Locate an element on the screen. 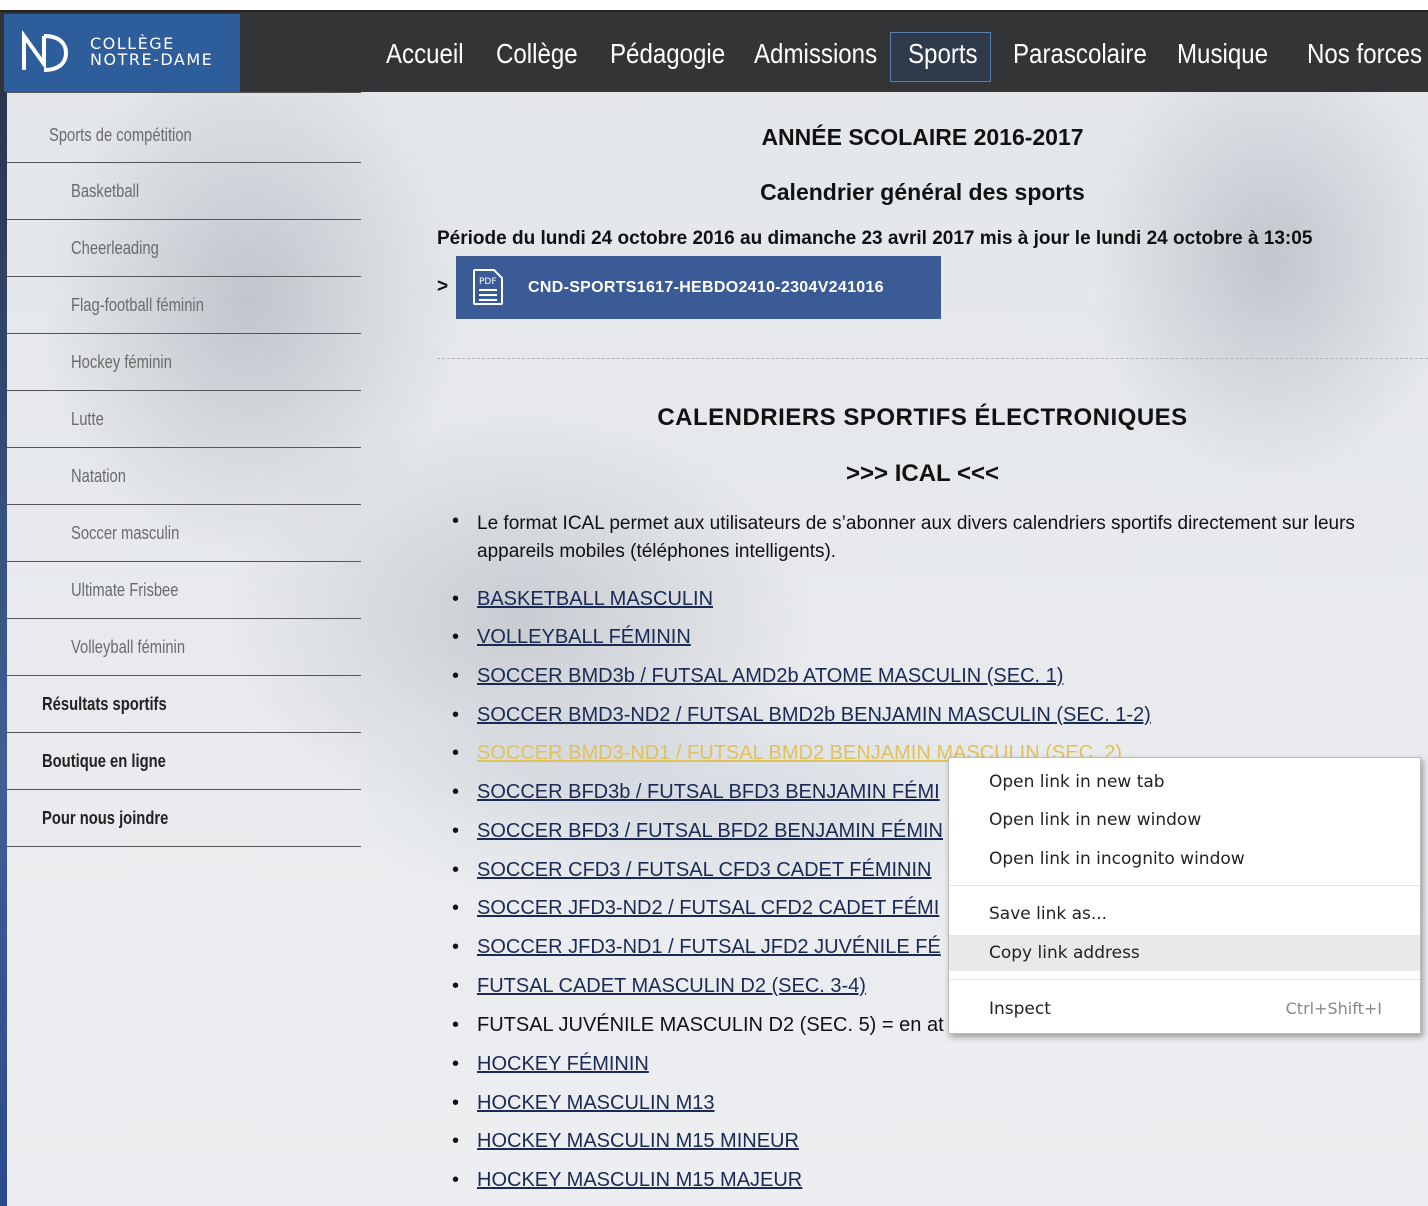  window-top-border is located at coordinates (714, 6).